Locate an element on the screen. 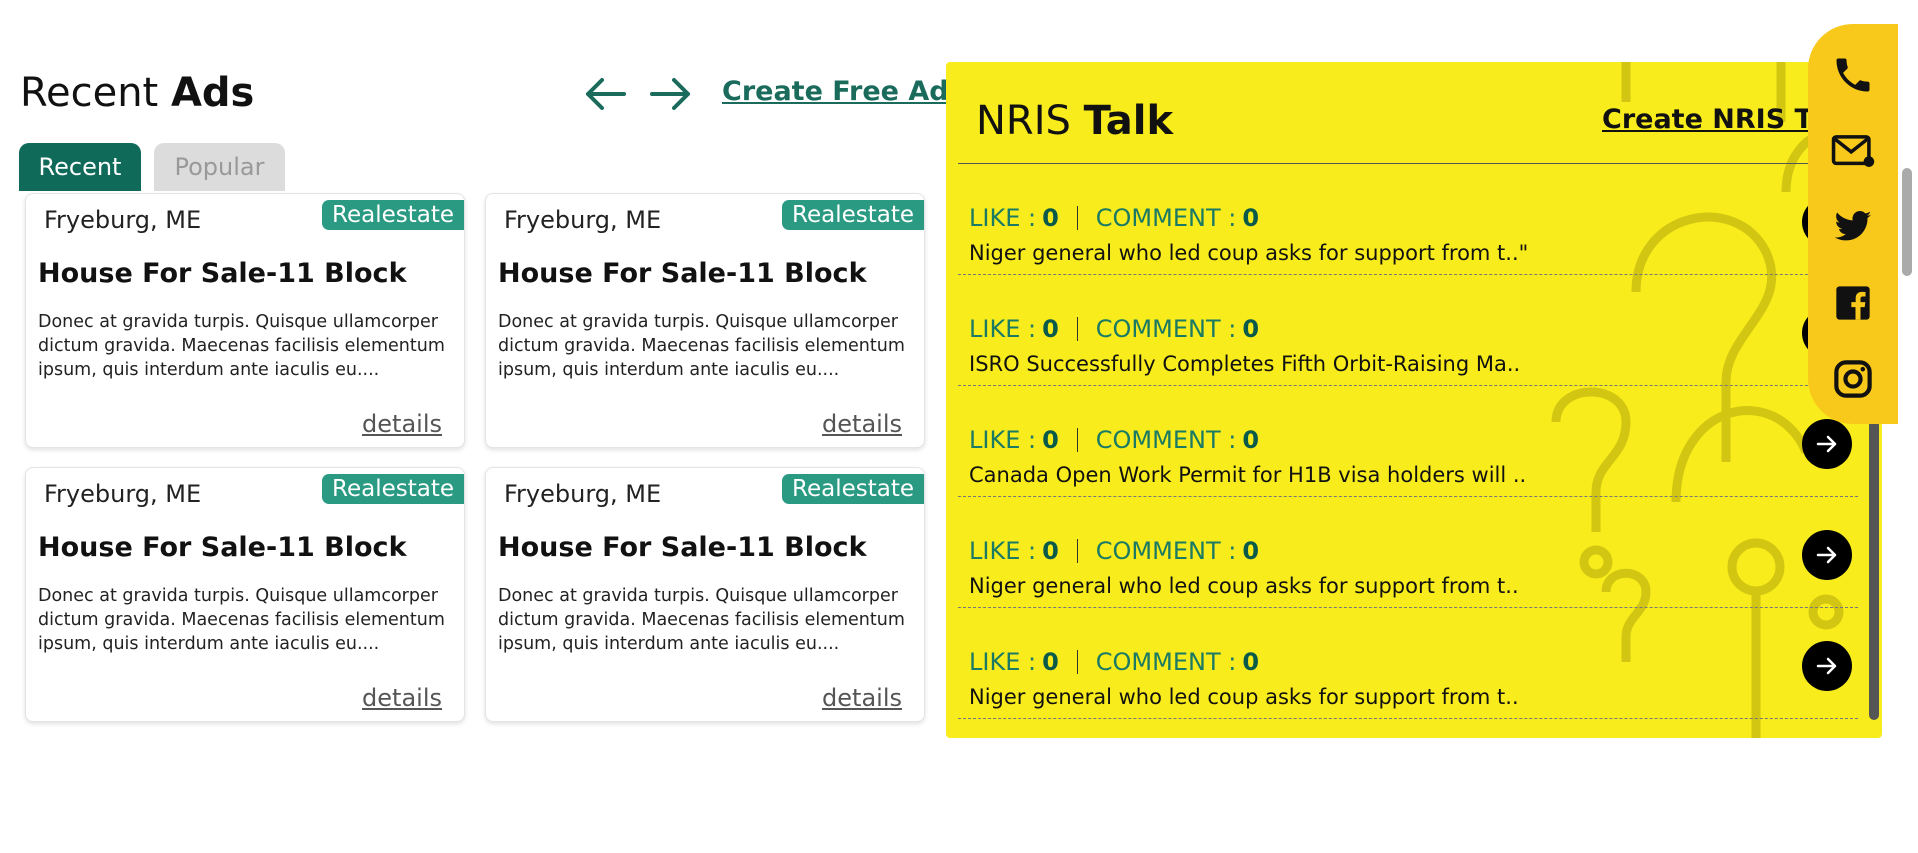  mail-icon is located at coordinates (1853, 151).